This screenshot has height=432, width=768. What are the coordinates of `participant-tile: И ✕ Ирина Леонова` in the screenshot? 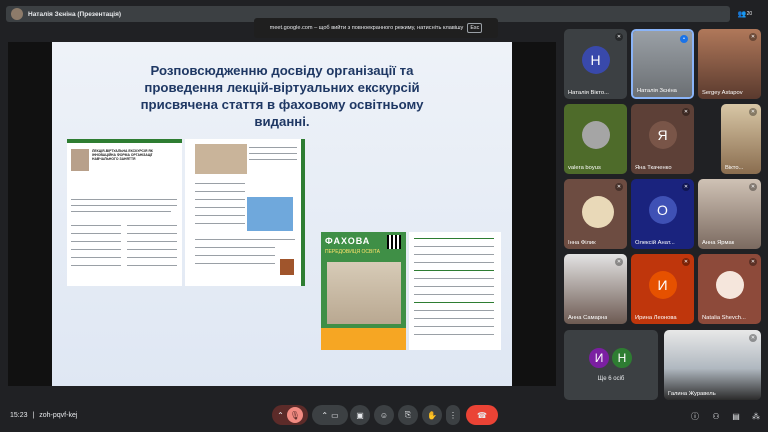 It's located at (662, 289).